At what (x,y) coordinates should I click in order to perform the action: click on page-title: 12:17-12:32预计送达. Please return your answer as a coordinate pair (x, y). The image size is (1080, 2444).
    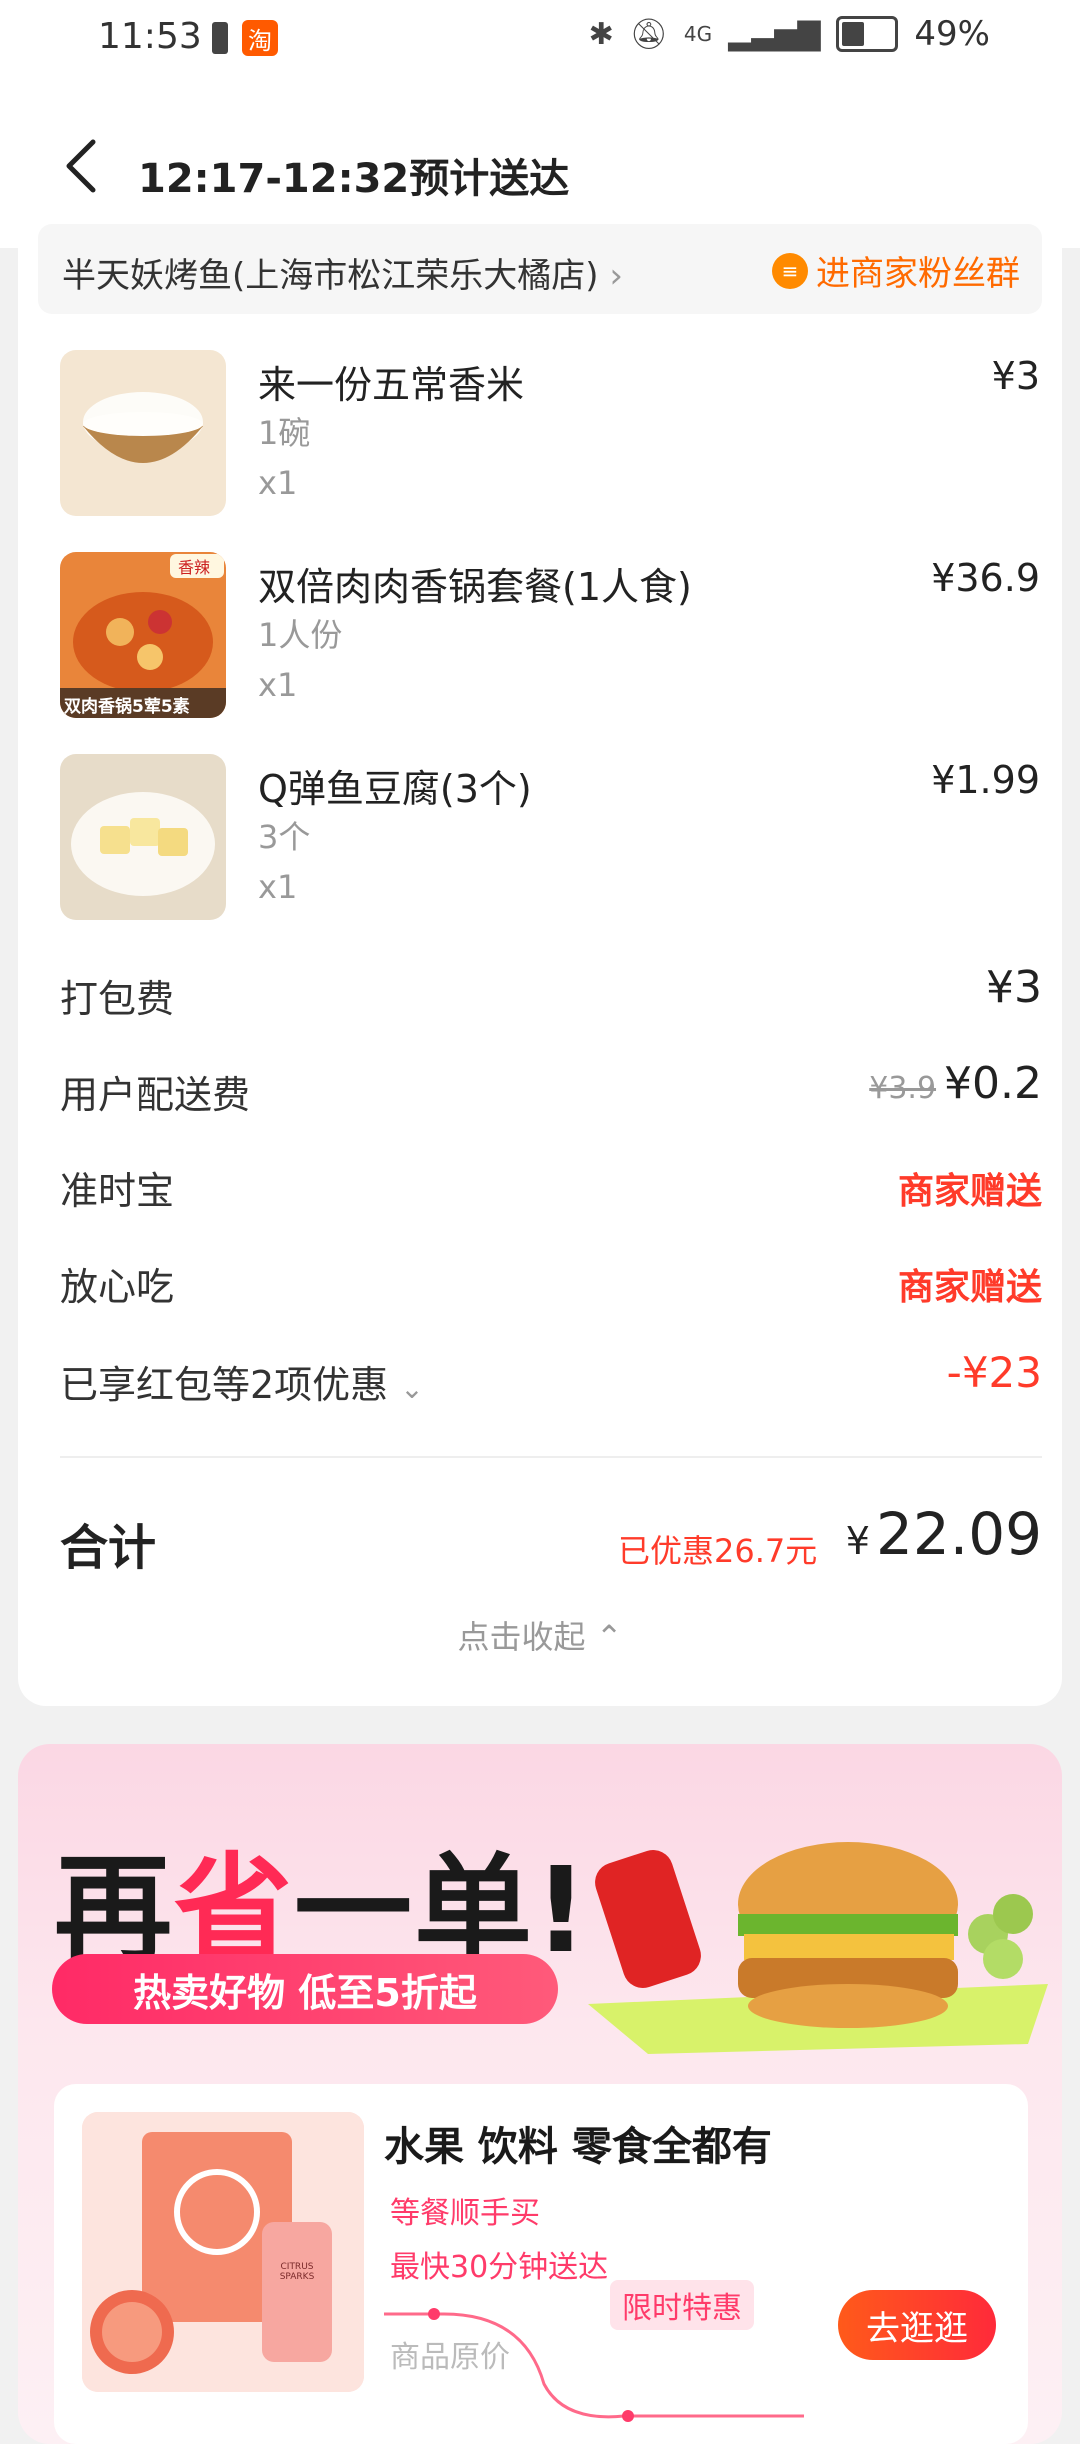
    Looking at the image, I should click on (354, 179).